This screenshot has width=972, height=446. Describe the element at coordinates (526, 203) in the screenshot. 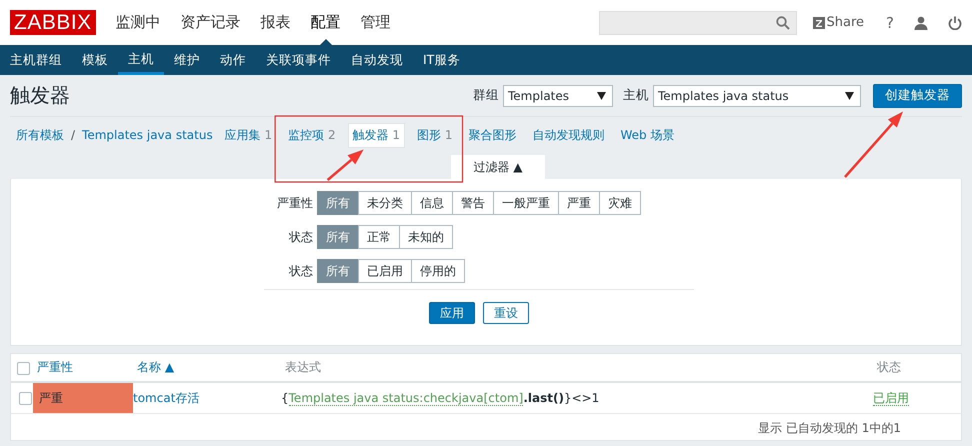

I see `filter-option: 一般严重` at that location.